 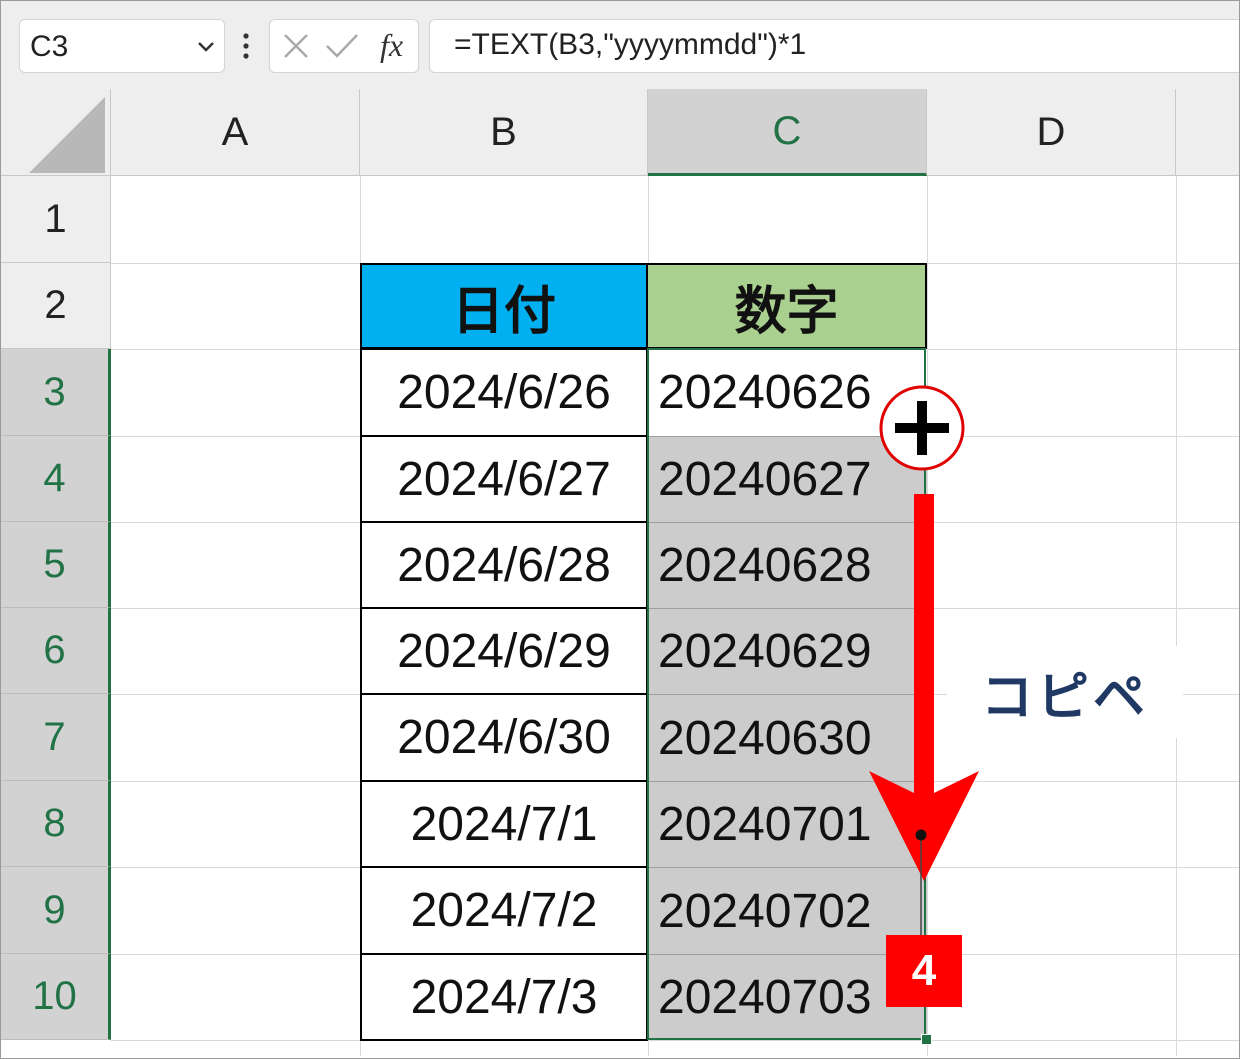 I want to click on fill-handle-plus-icon, so click(x=922, y=428).